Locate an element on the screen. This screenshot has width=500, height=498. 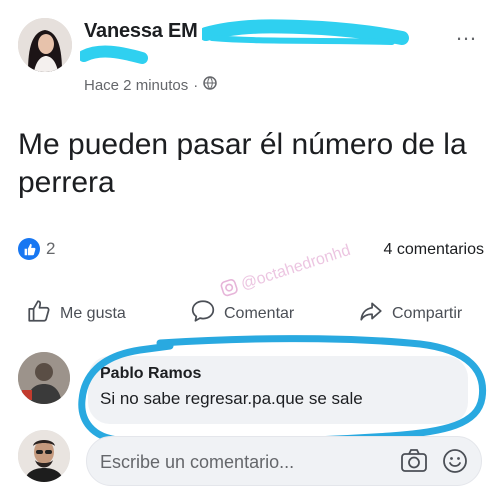
my-avatar is located at coordinates (44, 456).